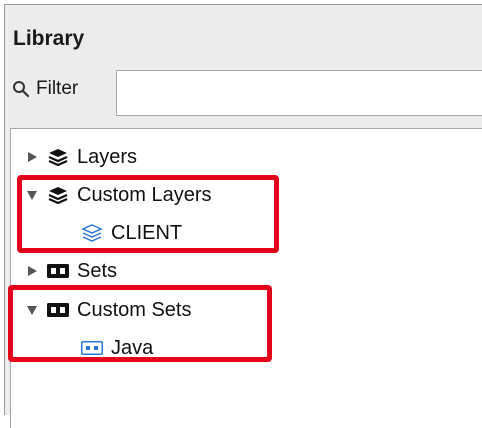 This screenshot has width=482, height=428. I want to click on tree-item-sets: Sets, so click(71, 271).